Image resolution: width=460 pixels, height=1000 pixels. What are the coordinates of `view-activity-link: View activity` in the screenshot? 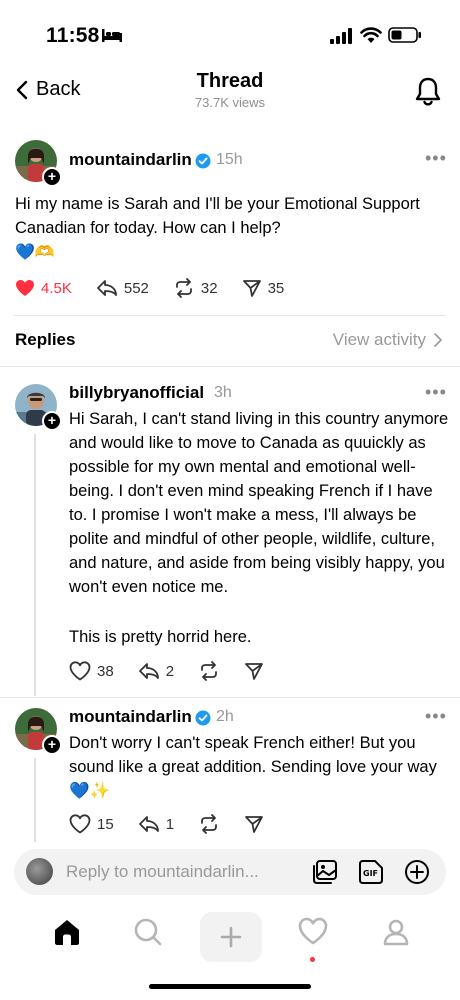 It's located at (387, 340).